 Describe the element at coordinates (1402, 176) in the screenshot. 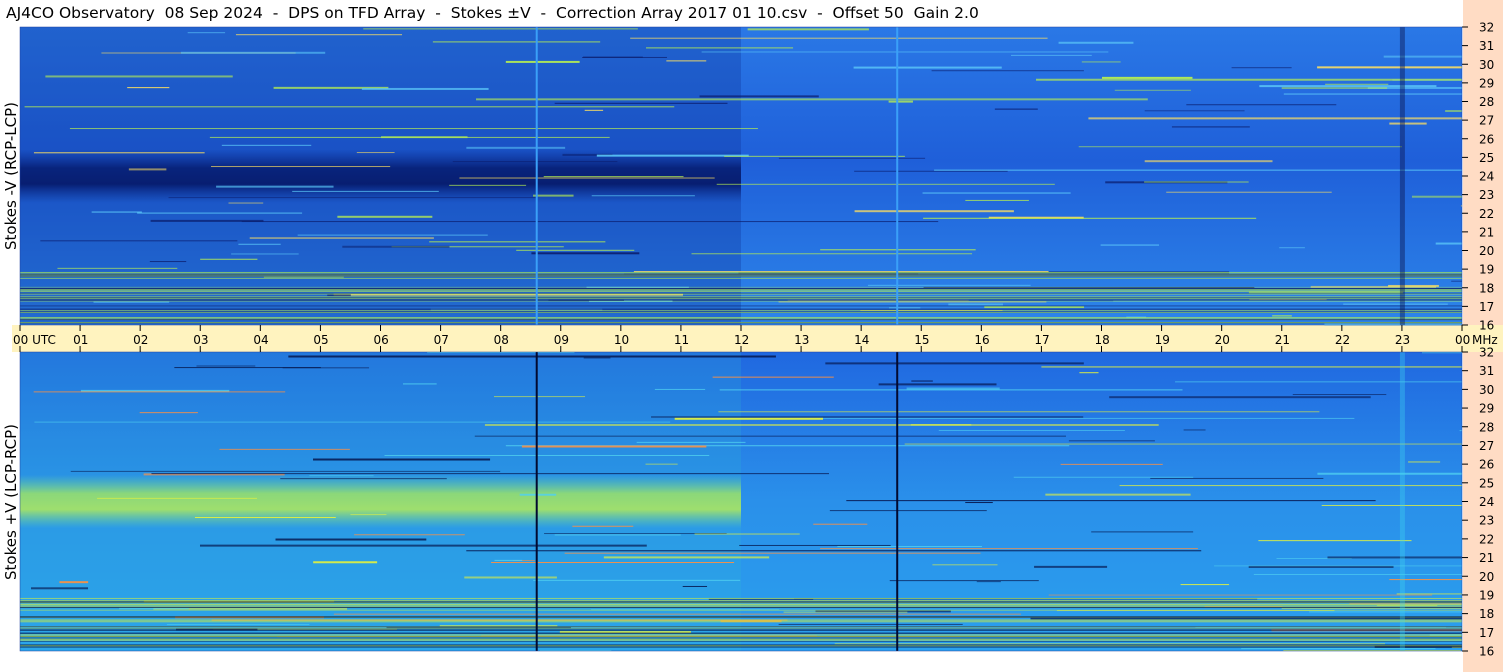

I see `dark-column` at that location.